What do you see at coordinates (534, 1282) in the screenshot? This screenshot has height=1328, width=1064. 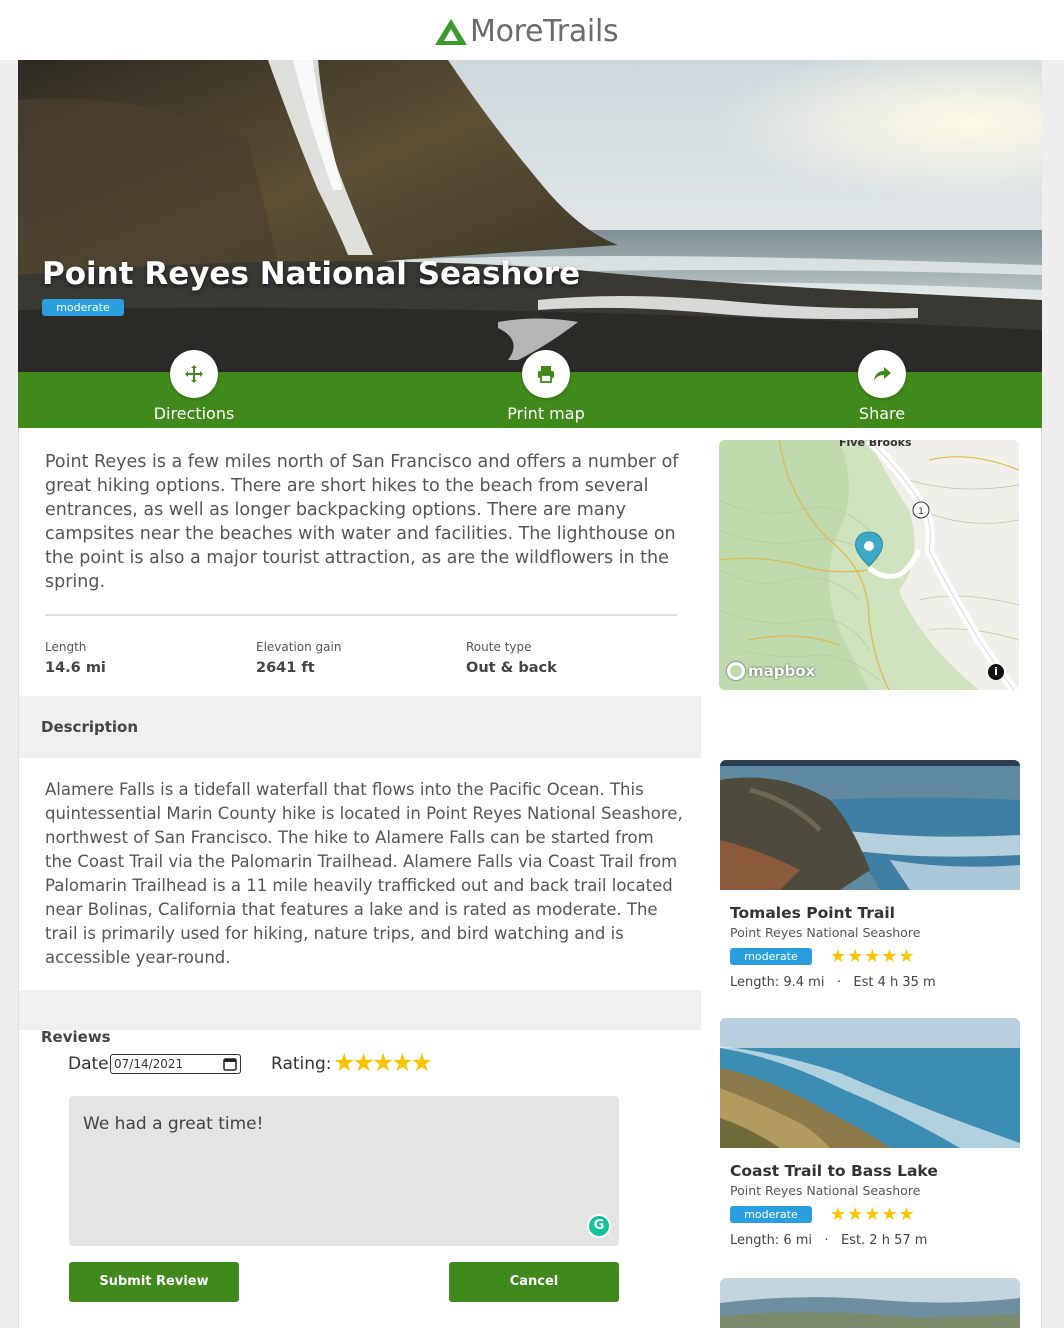 I see `cancel-button: Cancel` at bounding box center [534, 1282].